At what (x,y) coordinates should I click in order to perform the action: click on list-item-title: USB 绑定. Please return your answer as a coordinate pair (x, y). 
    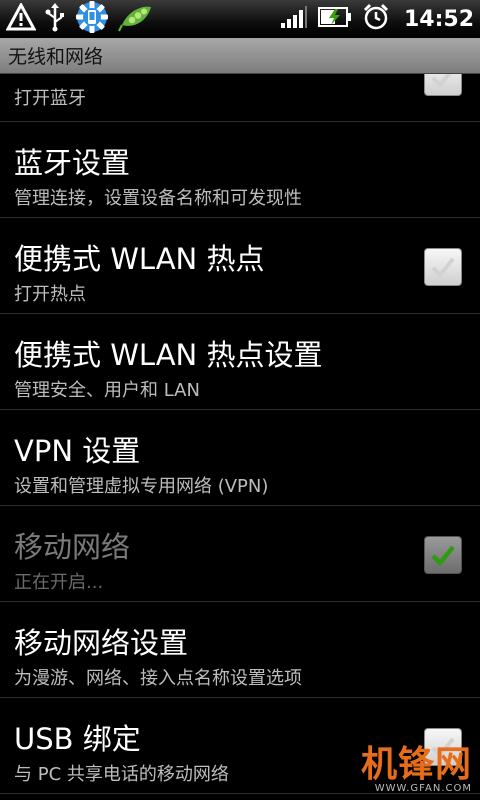
    Looking at the image, I should click on (77, 739).